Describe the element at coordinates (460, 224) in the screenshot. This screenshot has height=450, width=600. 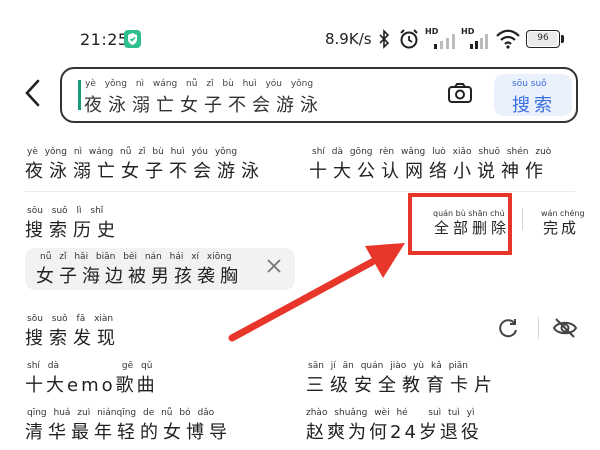
I see `highlight-box` at that location.